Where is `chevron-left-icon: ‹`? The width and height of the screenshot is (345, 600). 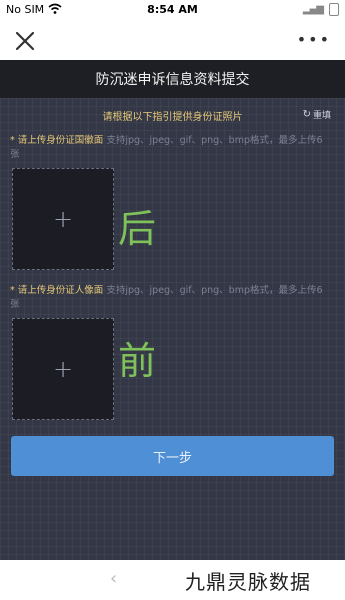
chevron-left-icon: ‹ is located at coordinates (113, 578).